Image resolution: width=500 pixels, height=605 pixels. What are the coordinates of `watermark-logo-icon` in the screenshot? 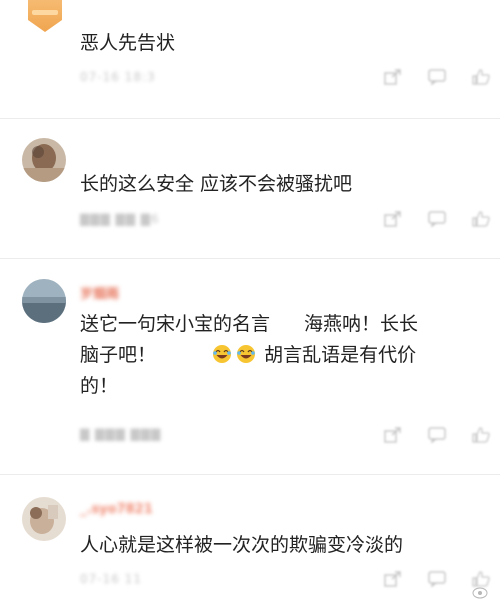 It's located at (480, 593).